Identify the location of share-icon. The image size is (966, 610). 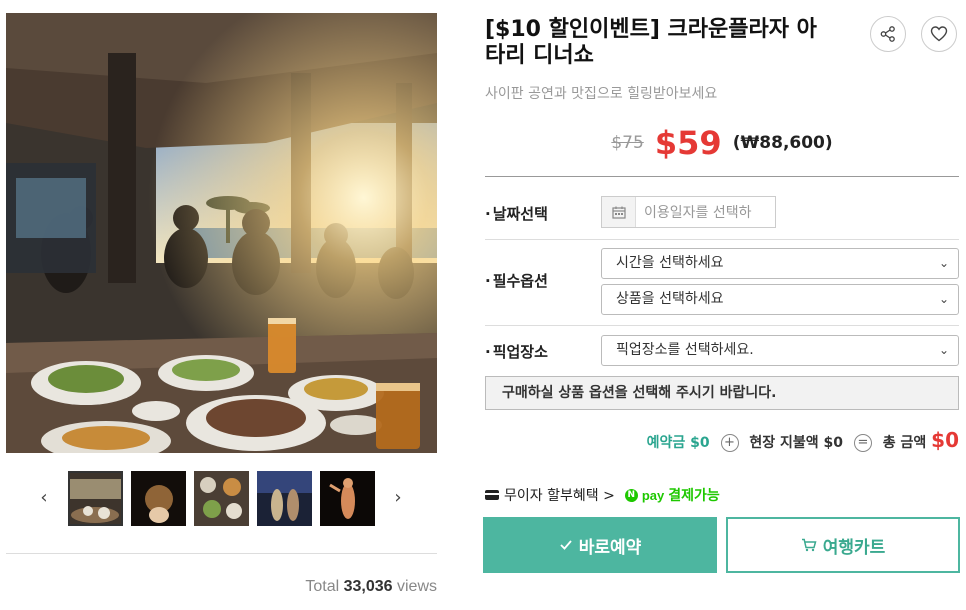
(887, 34).